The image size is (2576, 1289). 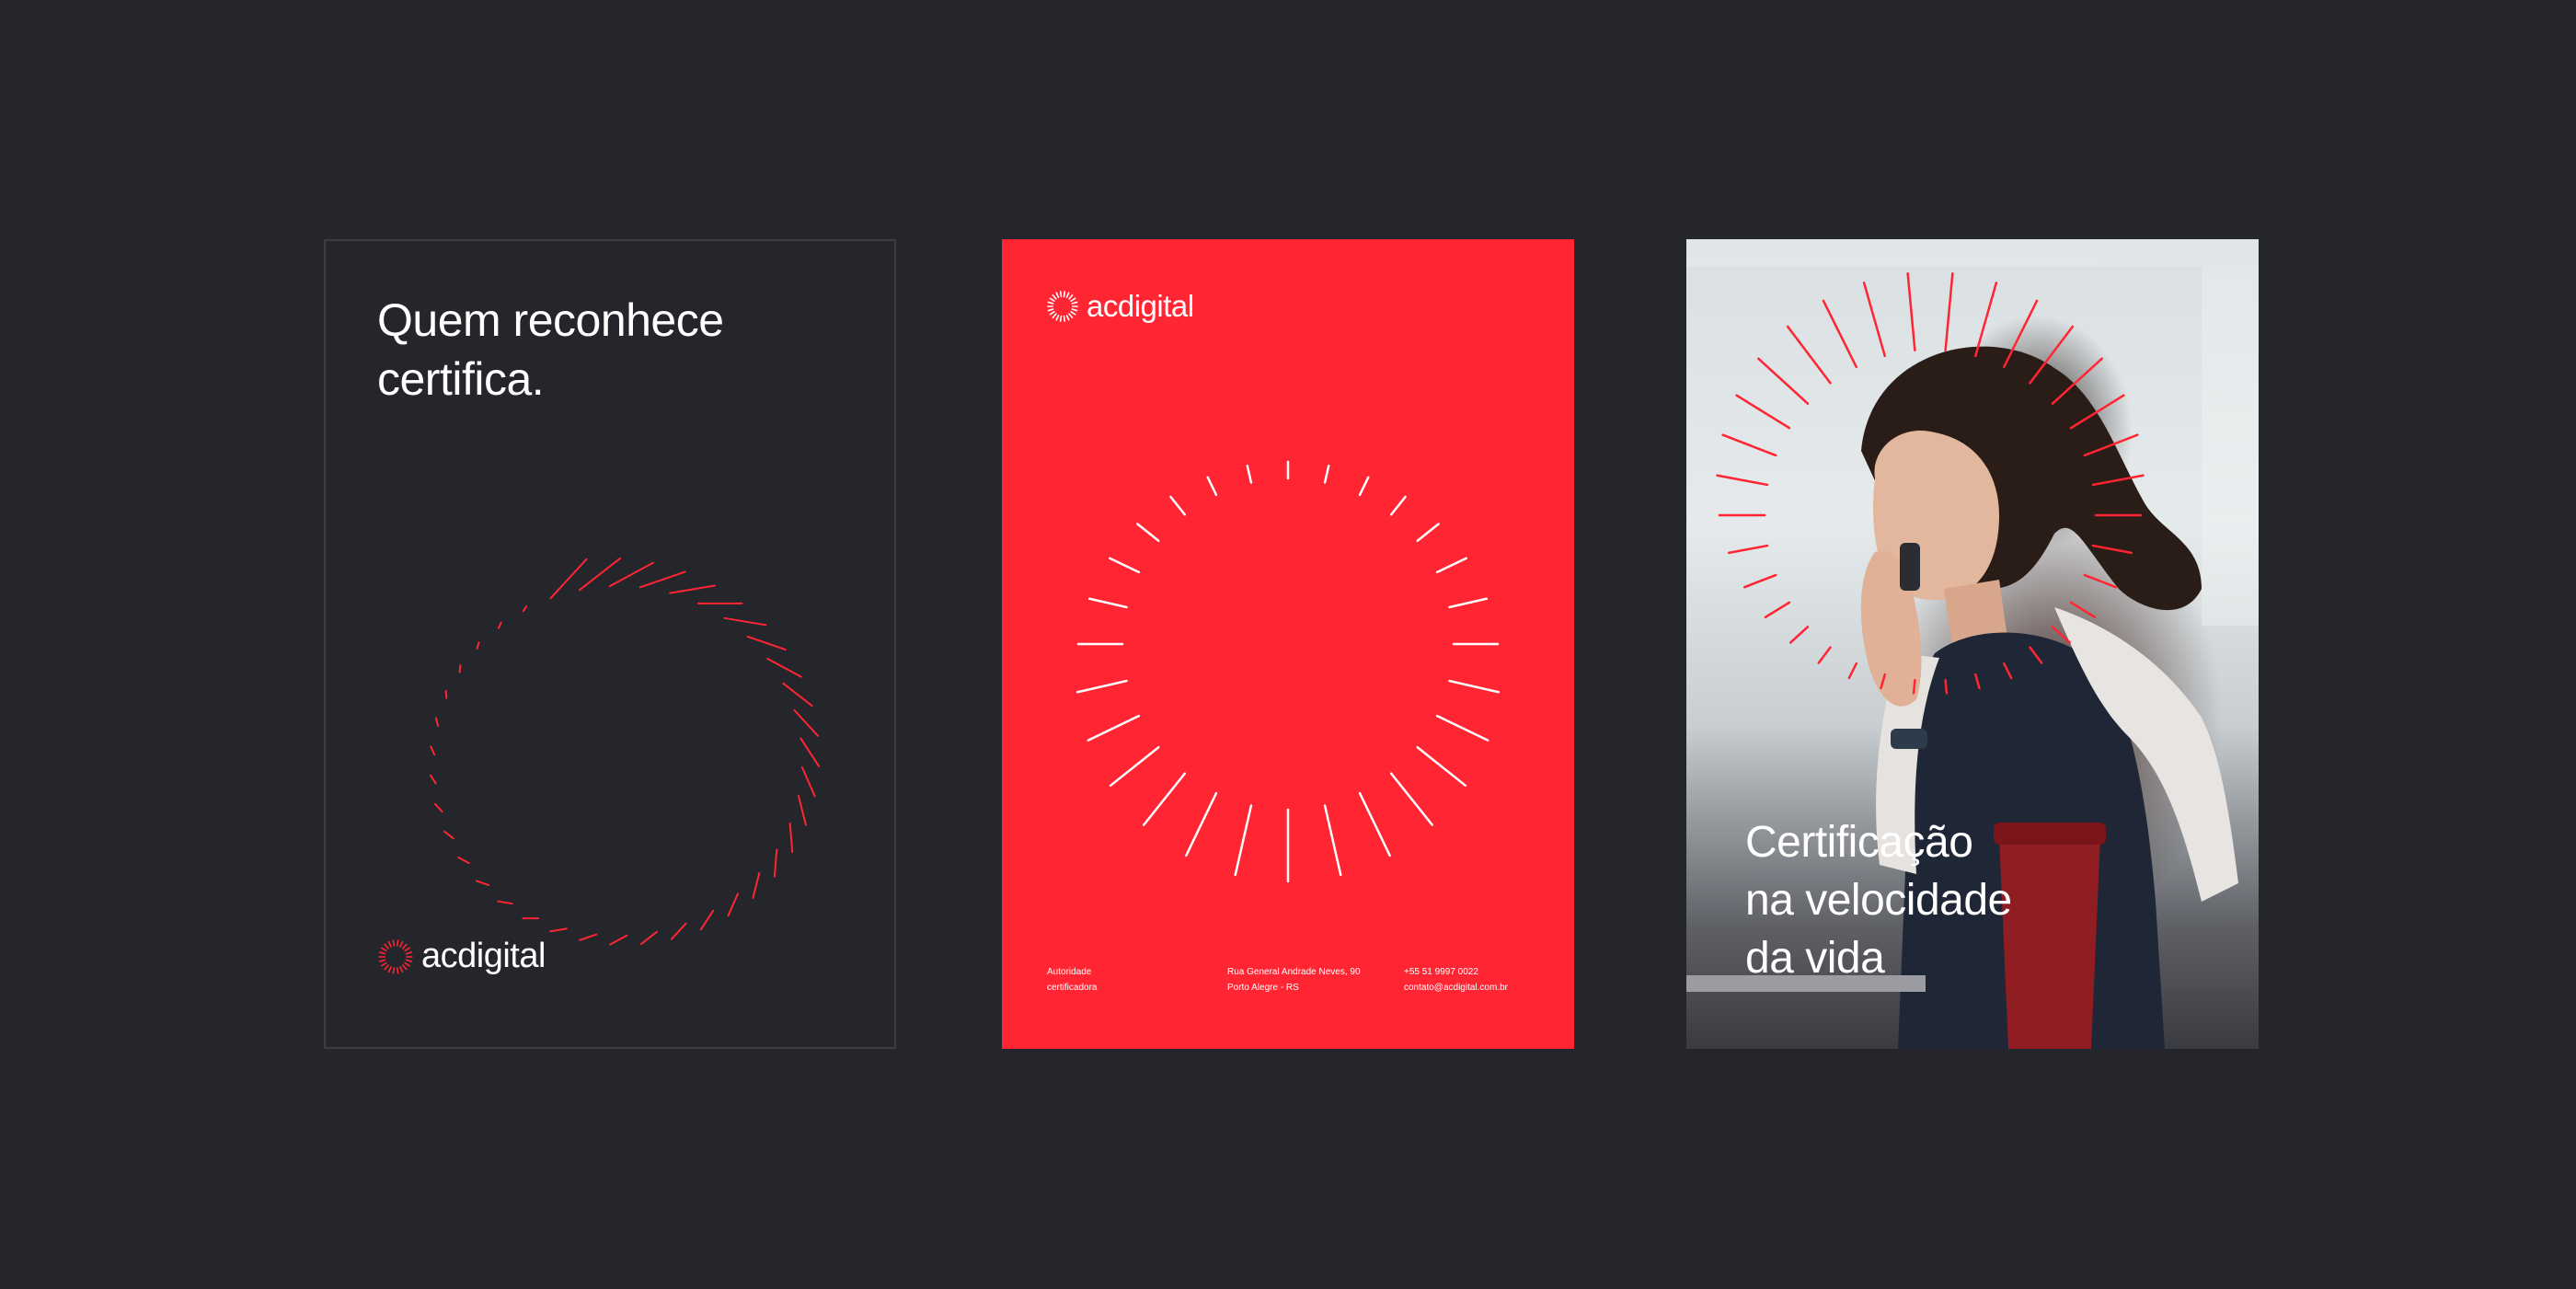 I want to click on poster-dark: Quem reconhece certifica. acdigital, so click(x=610, y=644).